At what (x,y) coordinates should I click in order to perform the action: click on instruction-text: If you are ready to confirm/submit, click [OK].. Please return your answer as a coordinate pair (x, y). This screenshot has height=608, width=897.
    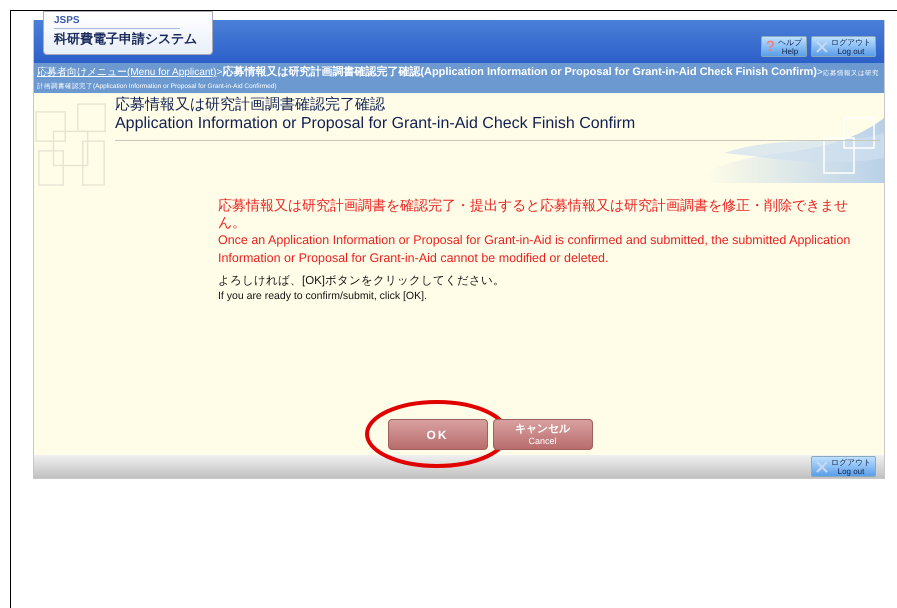
    Looking at the image, I should click on (323, 296).